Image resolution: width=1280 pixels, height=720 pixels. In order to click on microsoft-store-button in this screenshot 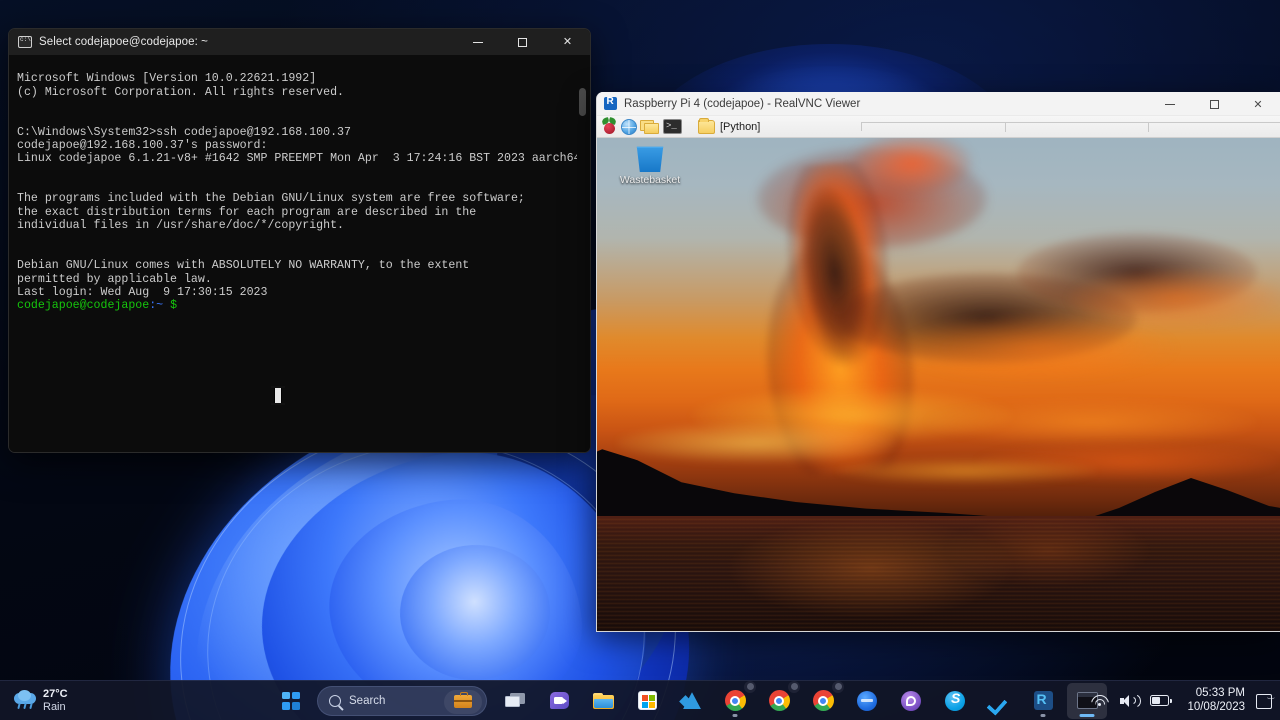, I will do `click(647, 701)`.